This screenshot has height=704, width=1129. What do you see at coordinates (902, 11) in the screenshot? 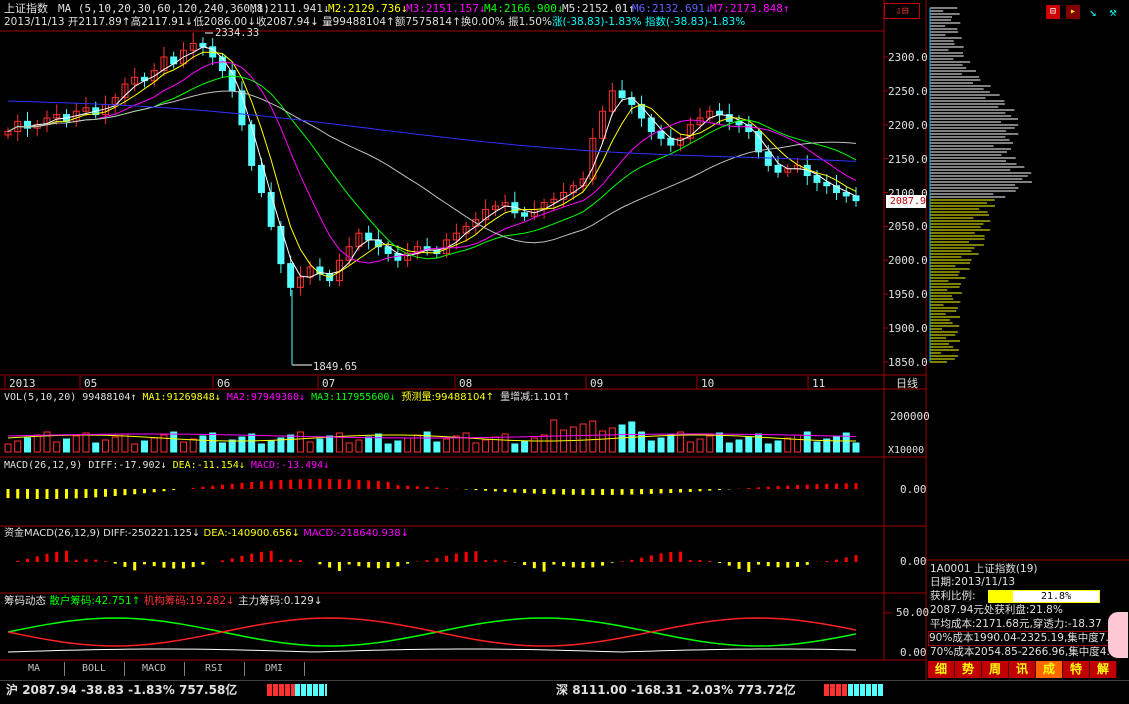
I see `restore-icon: ⇩⊟` at bounding box center [902, 11].